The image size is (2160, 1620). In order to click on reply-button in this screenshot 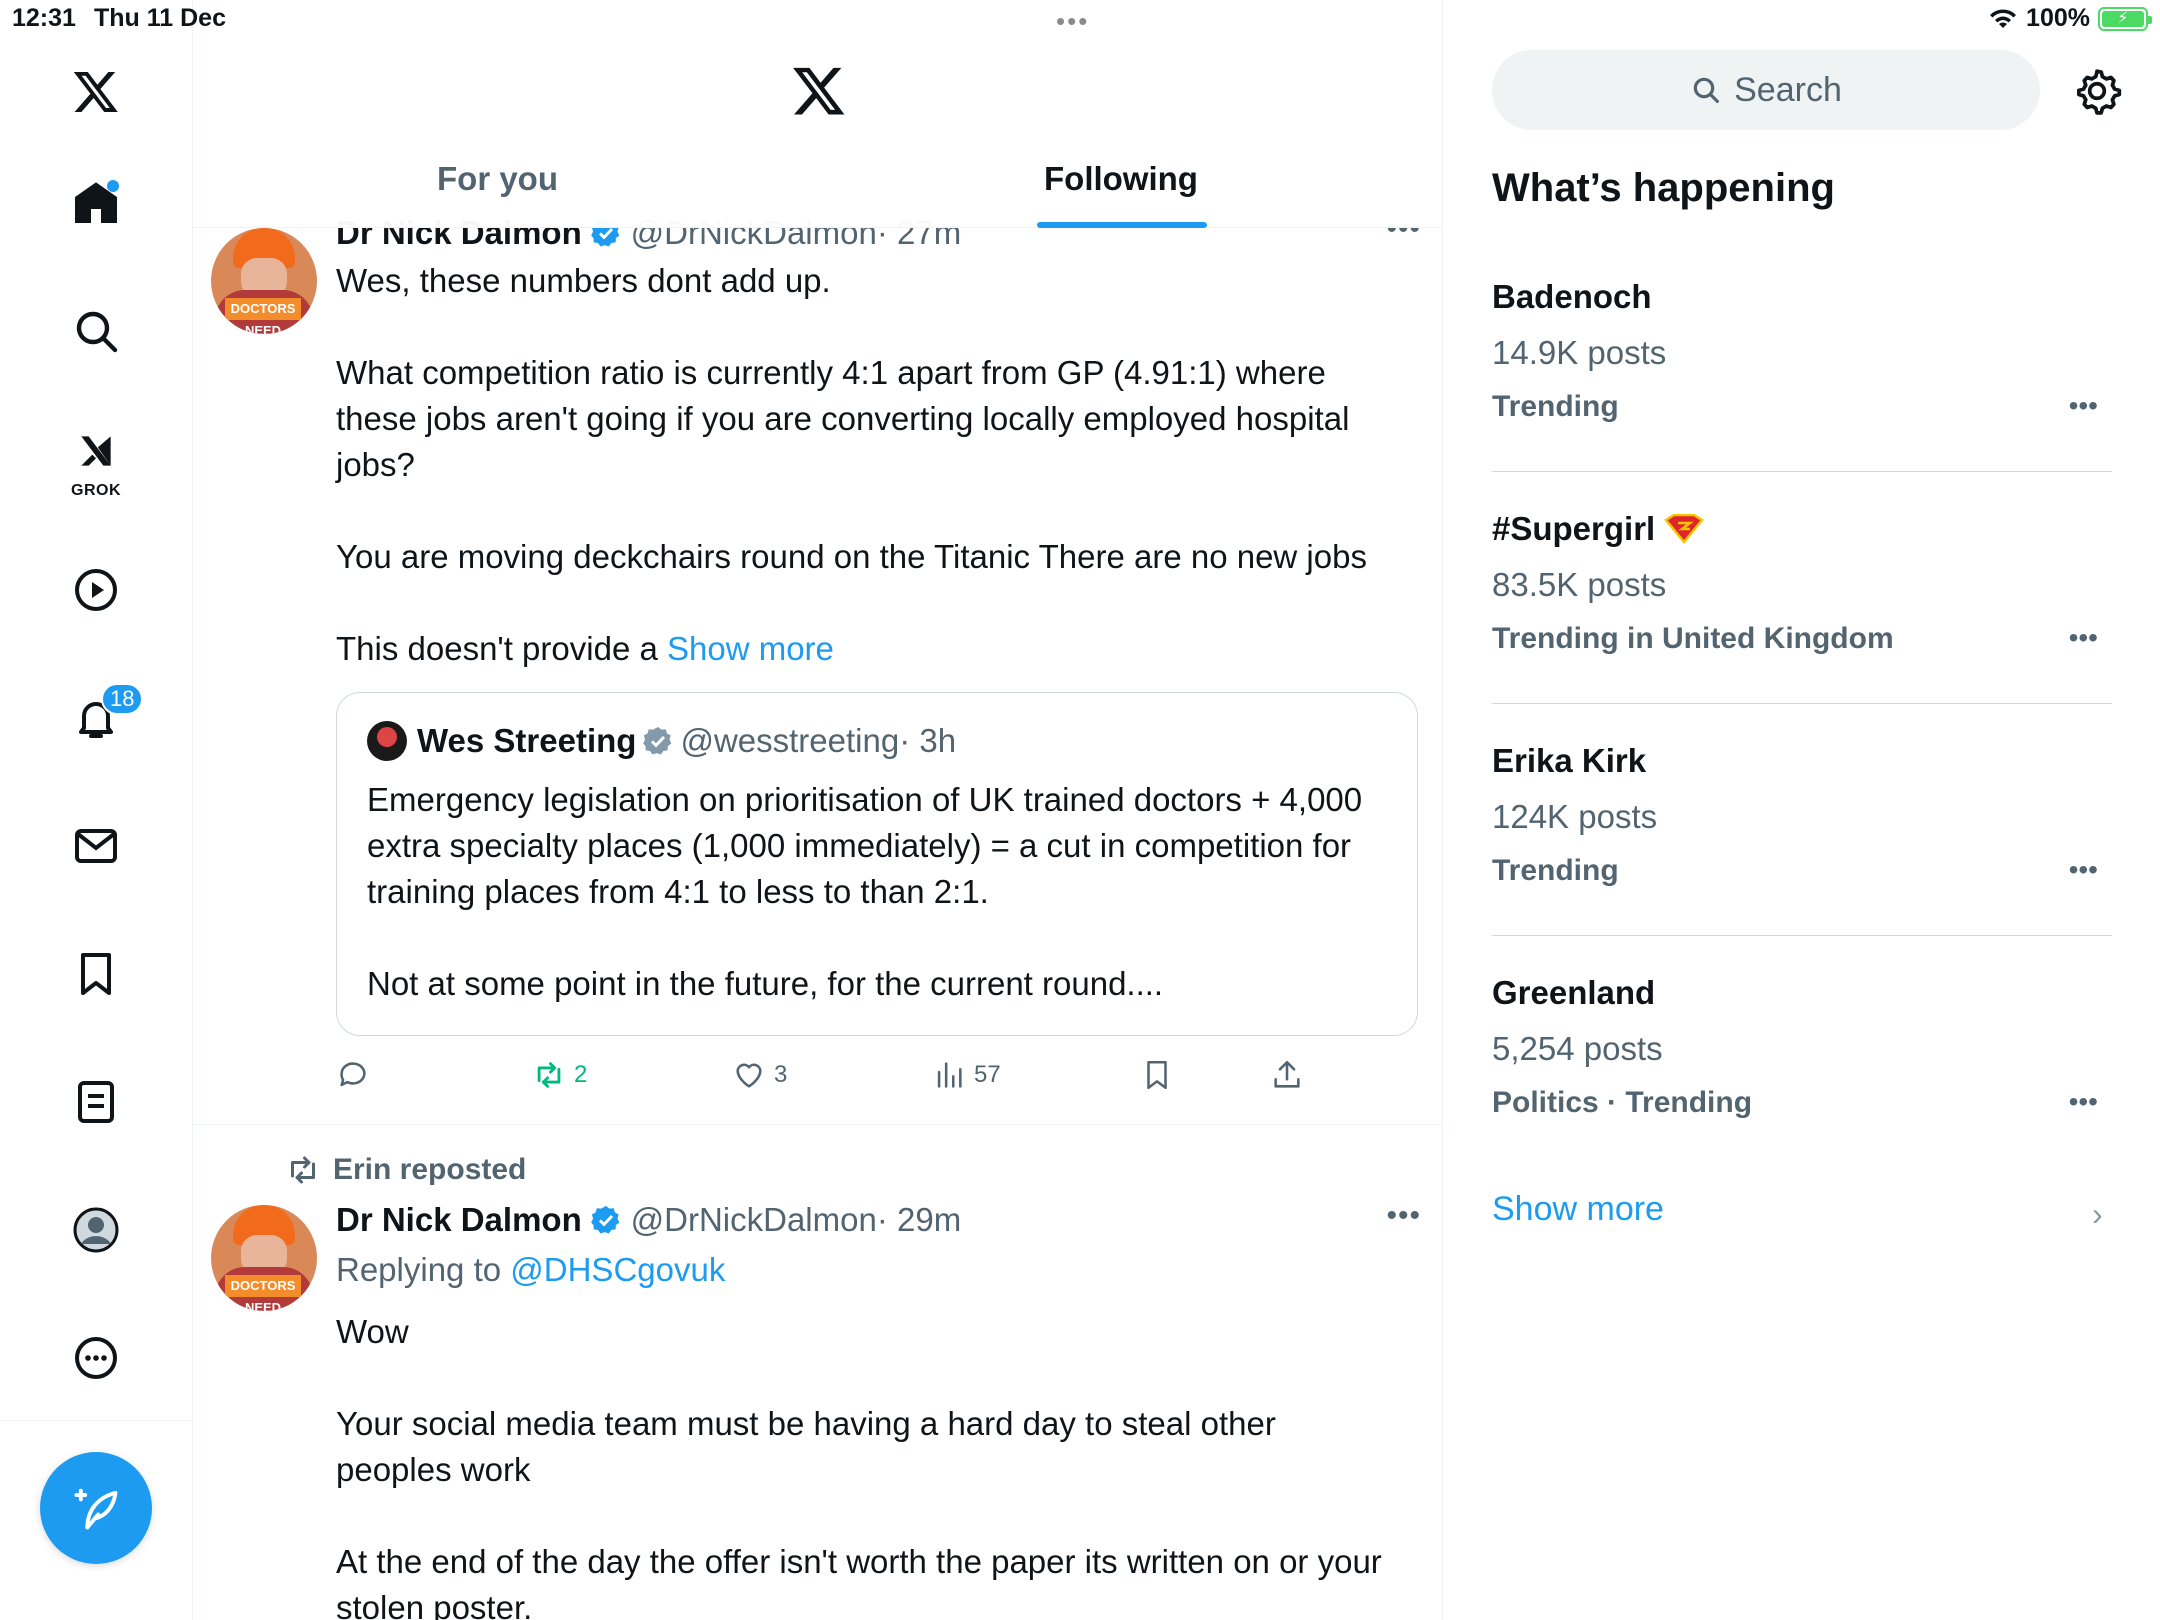, I will do `click(353, 1075)`.